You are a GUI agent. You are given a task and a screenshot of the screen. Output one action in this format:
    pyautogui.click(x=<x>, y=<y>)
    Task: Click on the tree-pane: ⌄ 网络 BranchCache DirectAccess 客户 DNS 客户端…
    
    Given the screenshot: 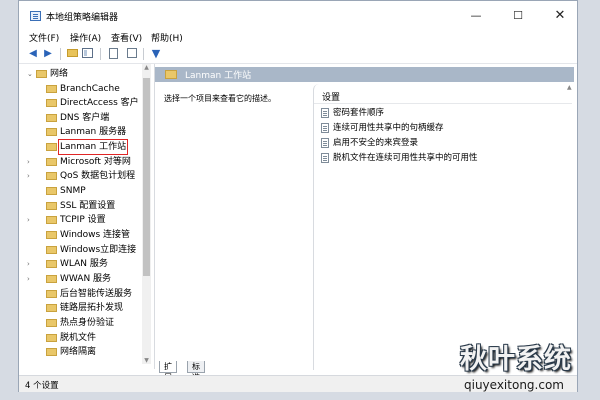 What is the action you would take?
    pyautogui.click(x=83, y=214)
    